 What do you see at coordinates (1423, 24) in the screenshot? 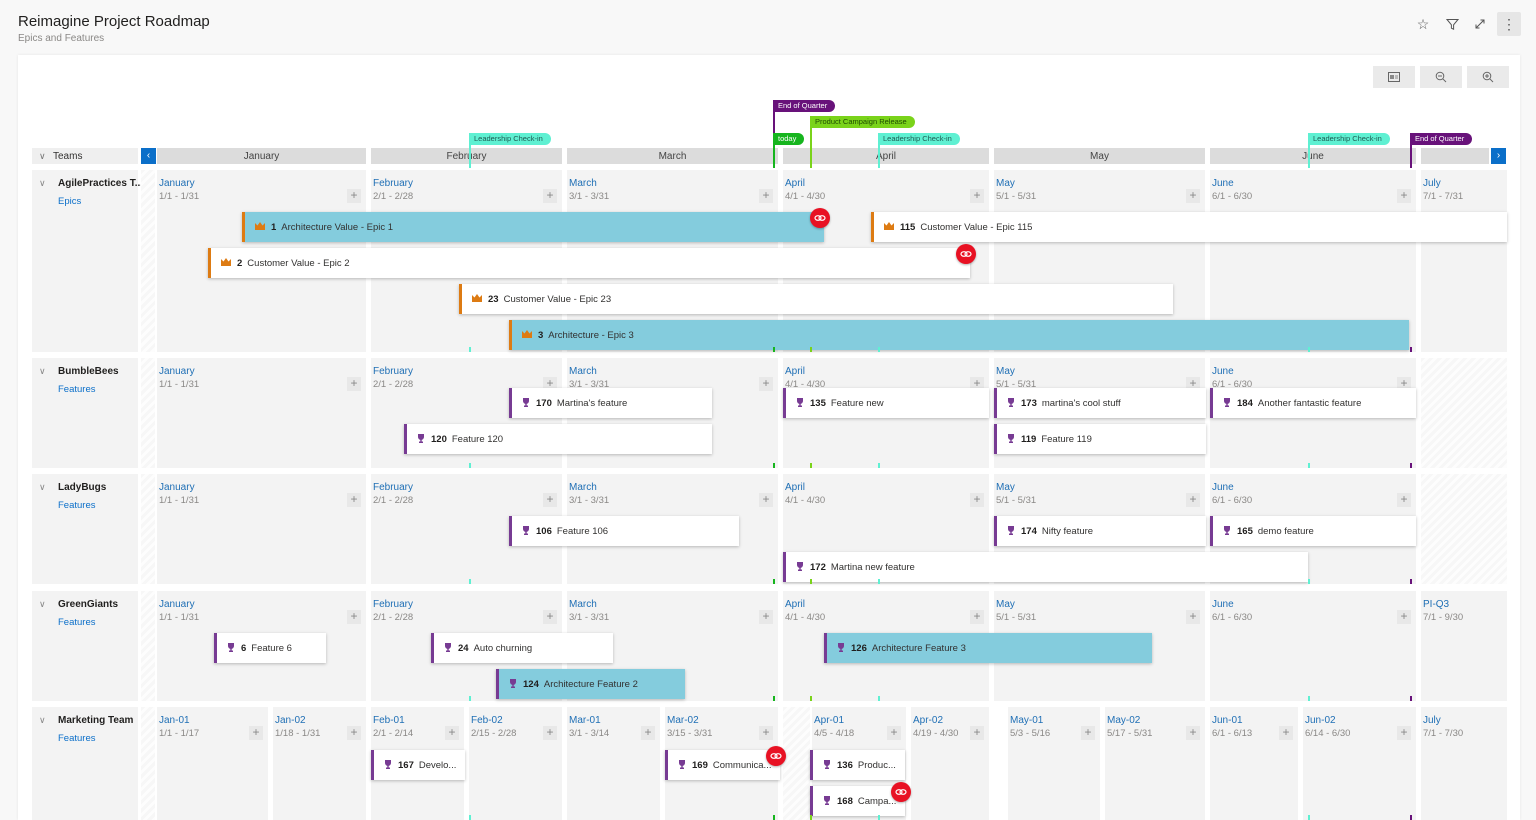
I see `star-icon: ☆` at bounding box center [1423, 24].